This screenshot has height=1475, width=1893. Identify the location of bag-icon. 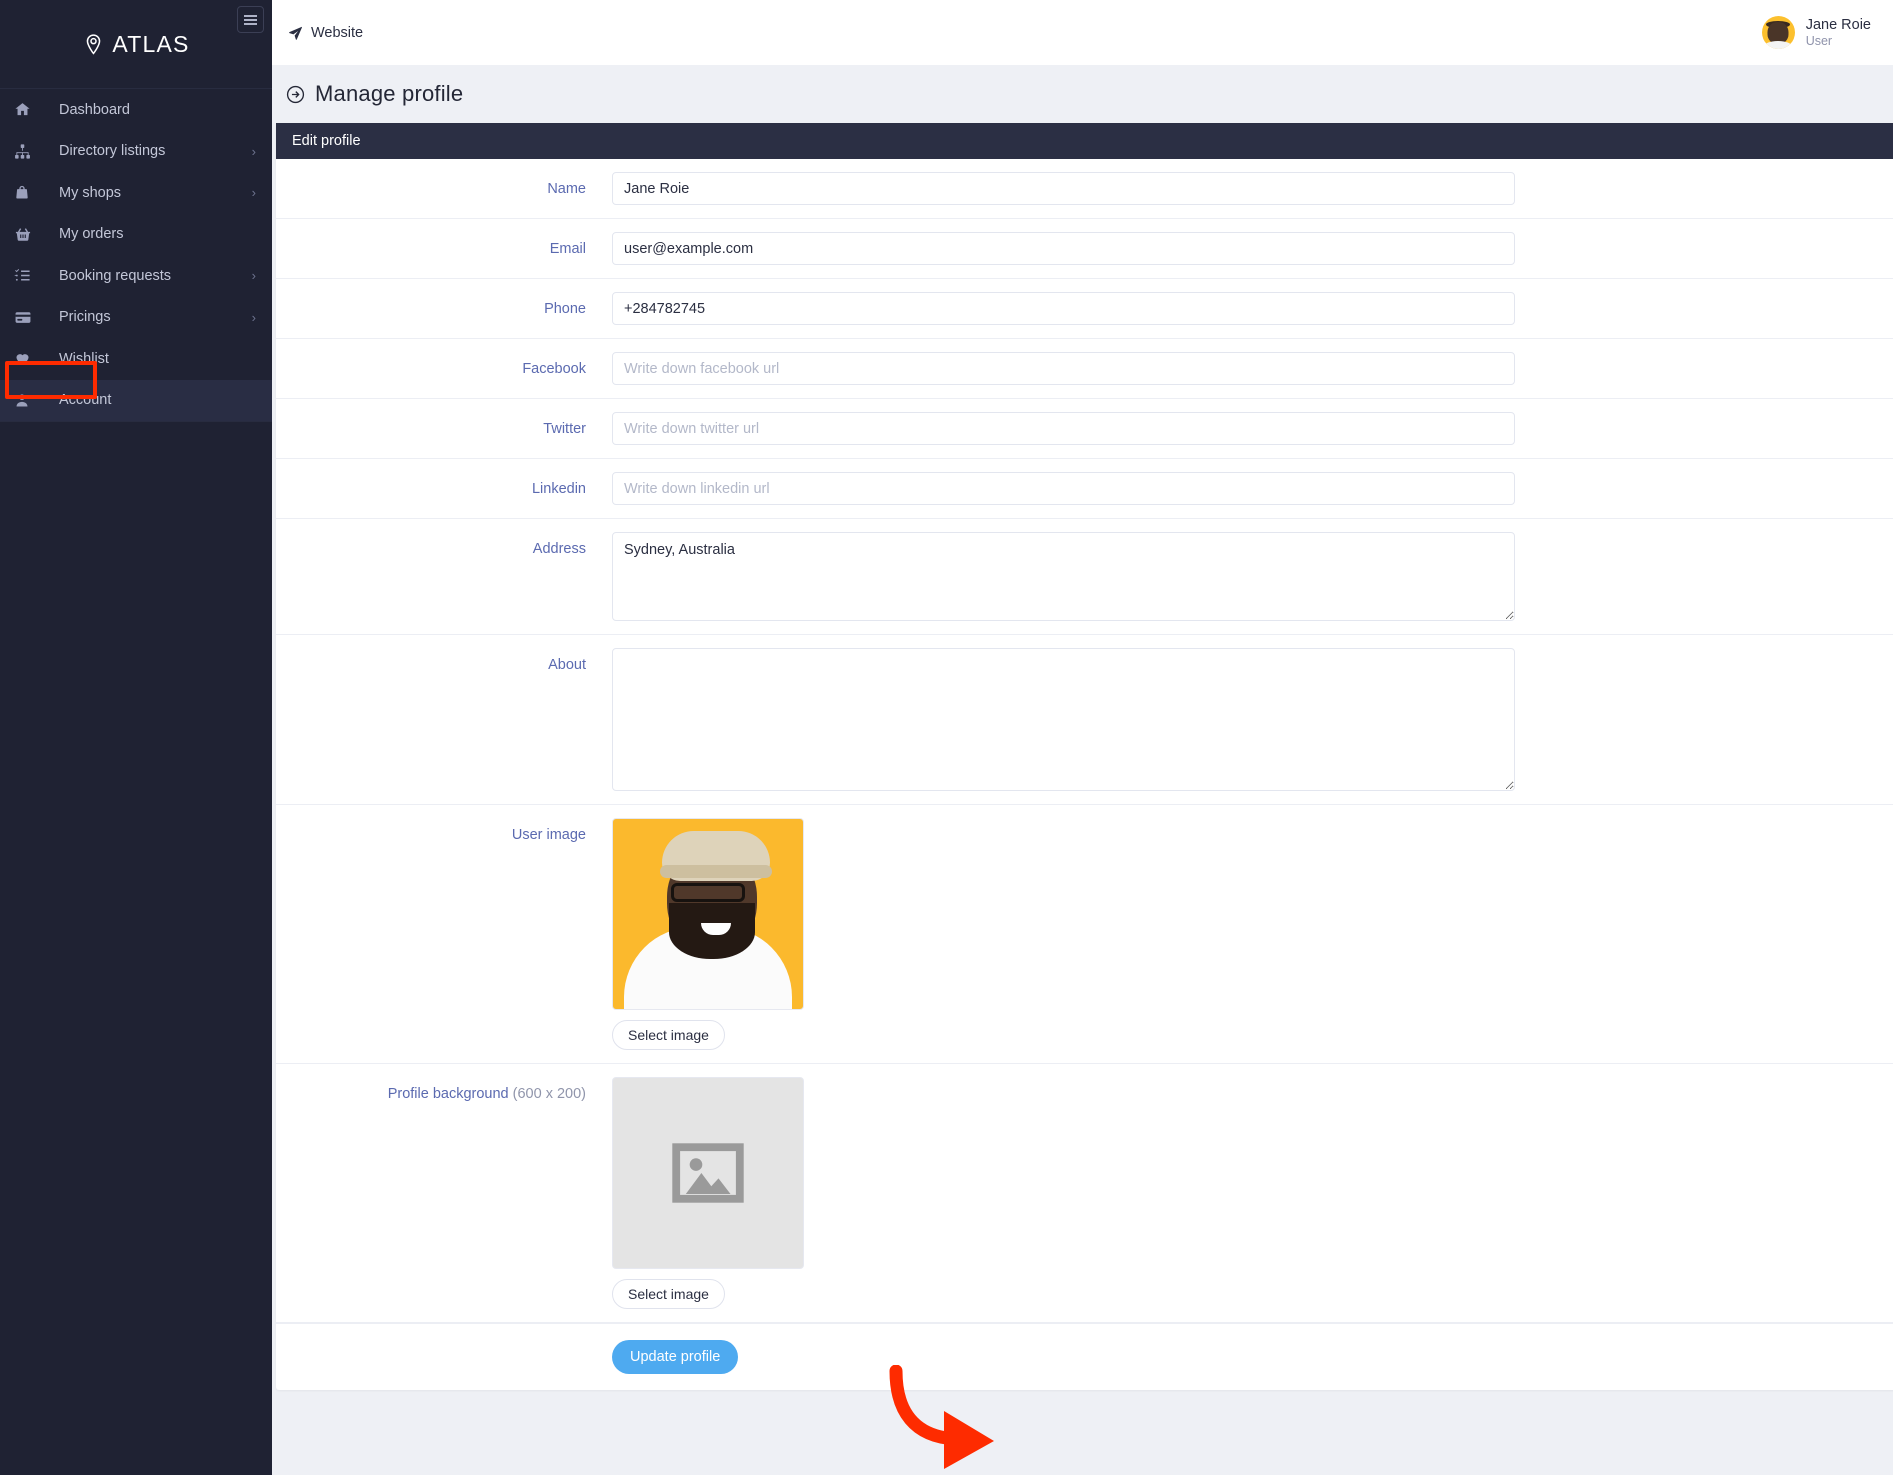
(26, 193).